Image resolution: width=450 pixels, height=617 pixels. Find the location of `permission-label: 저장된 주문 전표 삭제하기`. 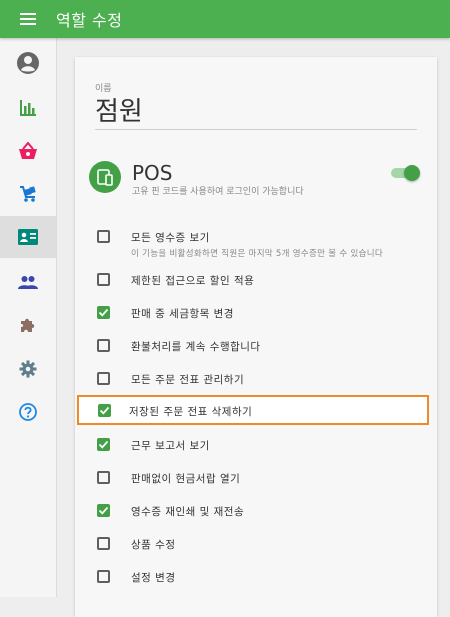

permission-label: 저장된 주문 전표 삭제하기 is located at coordinates (191, 412).